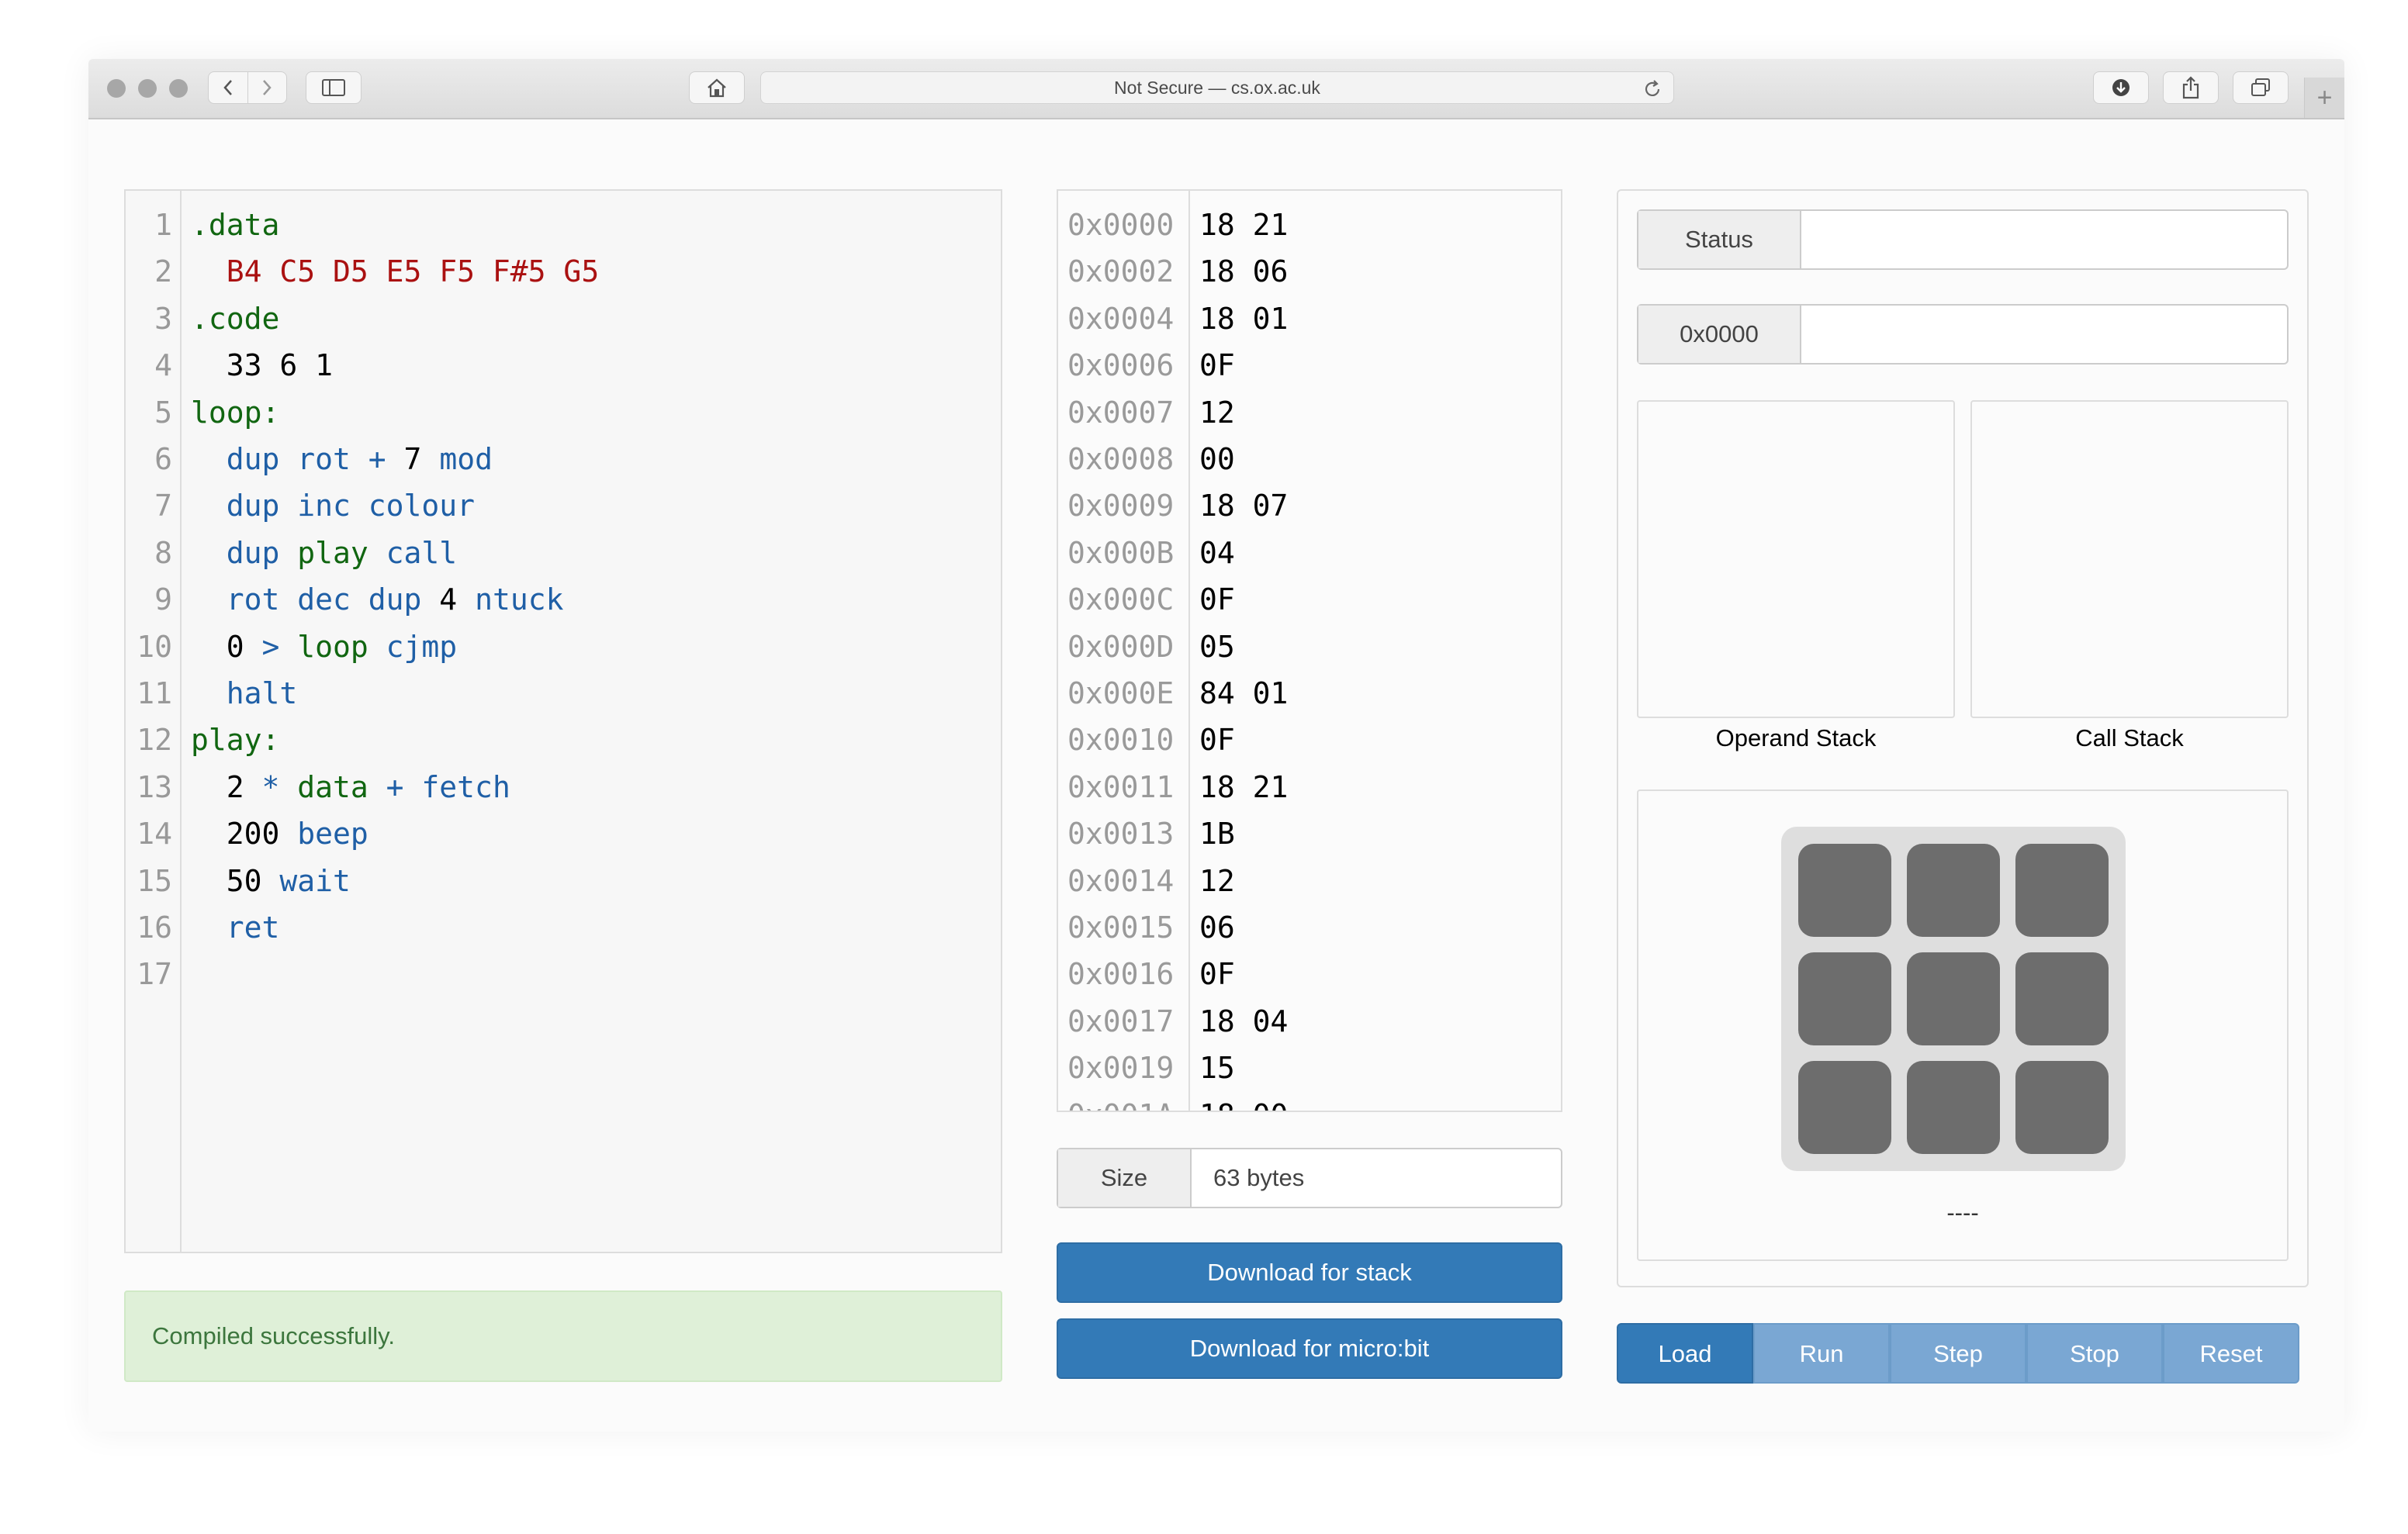  Describe the element at coordinates (1217, 459) in the screenshot. I see `hex-bytes: 00` at that location.